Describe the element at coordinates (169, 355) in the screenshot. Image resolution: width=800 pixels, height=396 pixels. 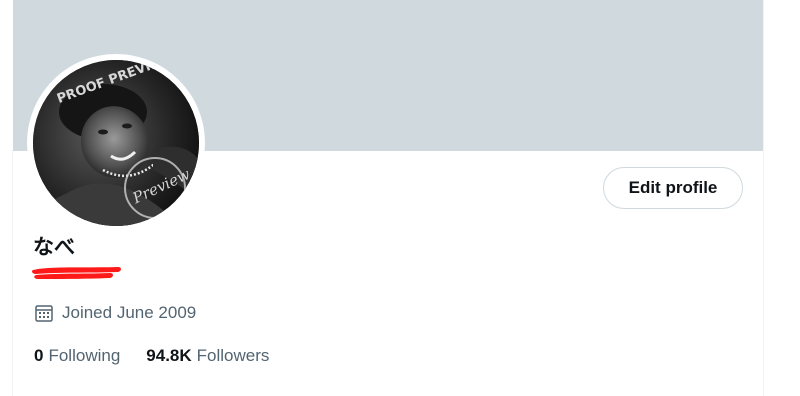
I see `followers-count: 94.8K` at that location.